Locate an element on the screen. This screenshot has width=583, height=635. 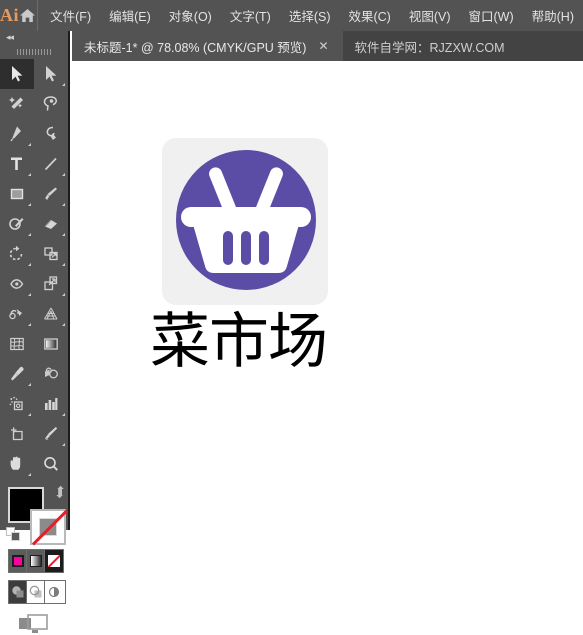
shape-builder-tool is located at coordinates (17, 314).